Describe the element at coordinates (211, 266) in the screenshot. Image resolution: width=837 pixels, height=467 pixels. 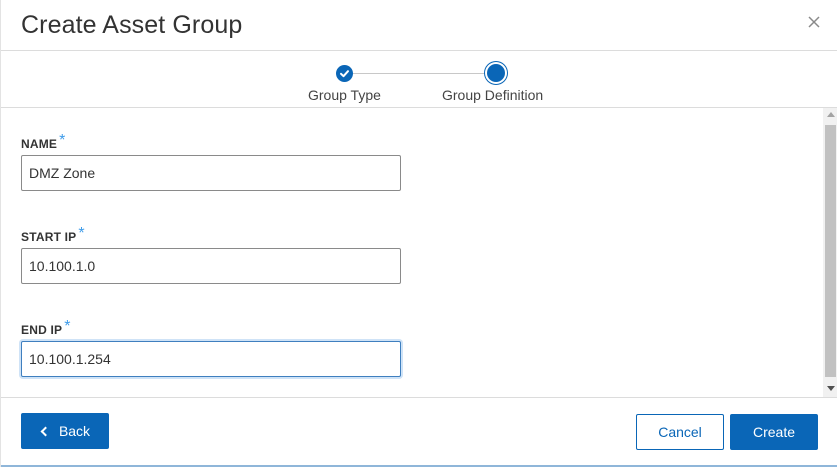
I see `start-ip-input` at that location.